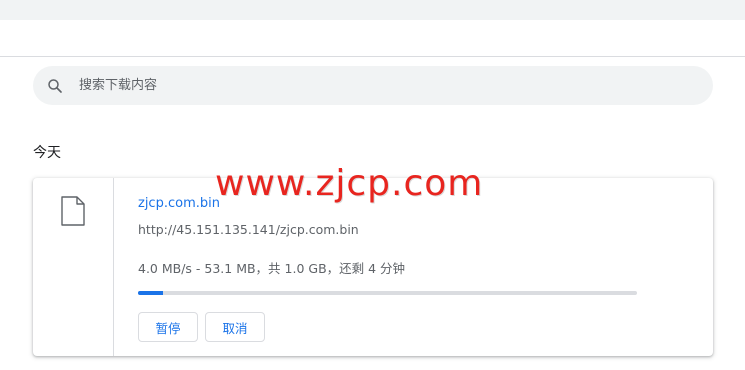  Describe the element at coordinates (248, 229) in the screenshot. I see `file-url: http://45.151.135.141/zjcp.com.bin` at that location.